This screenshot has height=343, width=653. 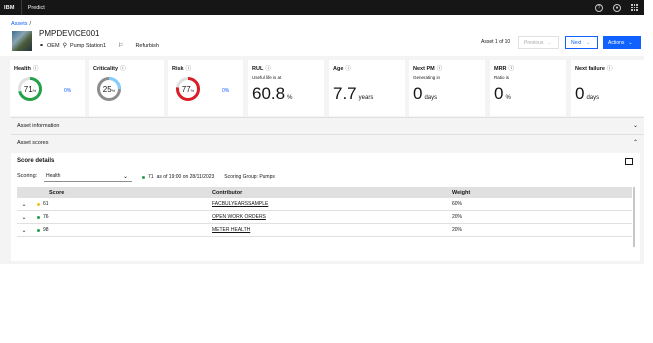 What do you see at coordinates (53, 176) in the screenshot?
I see `scoring-selected-value: Health` at bounding box center [53, 176].